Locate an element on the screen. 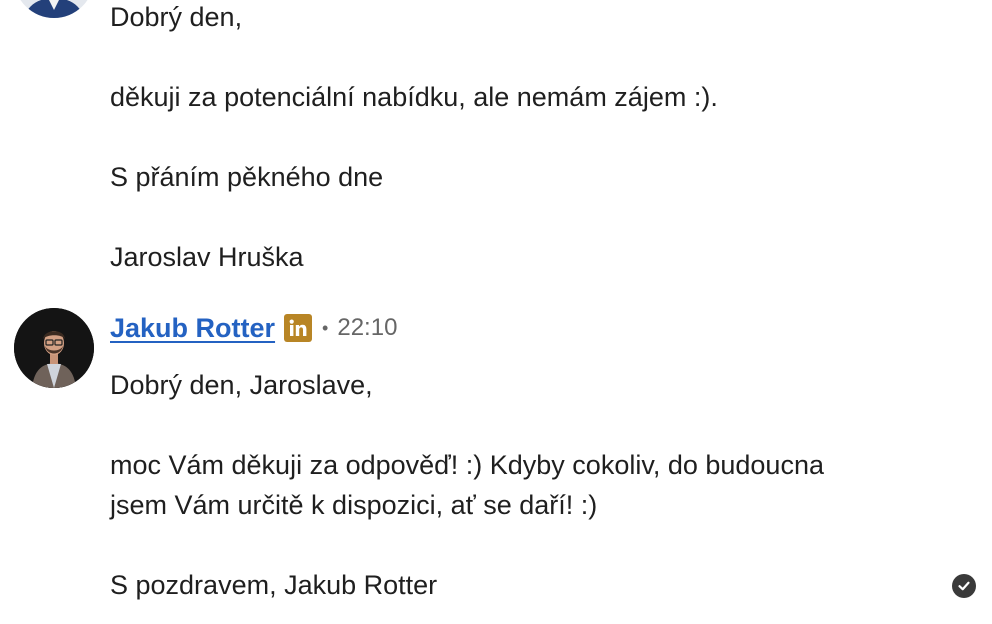 Image resolution: width=992 pixels, height=624 pixels. message-signature: Jaroslav Hruška is located at coordinates (207, 257).